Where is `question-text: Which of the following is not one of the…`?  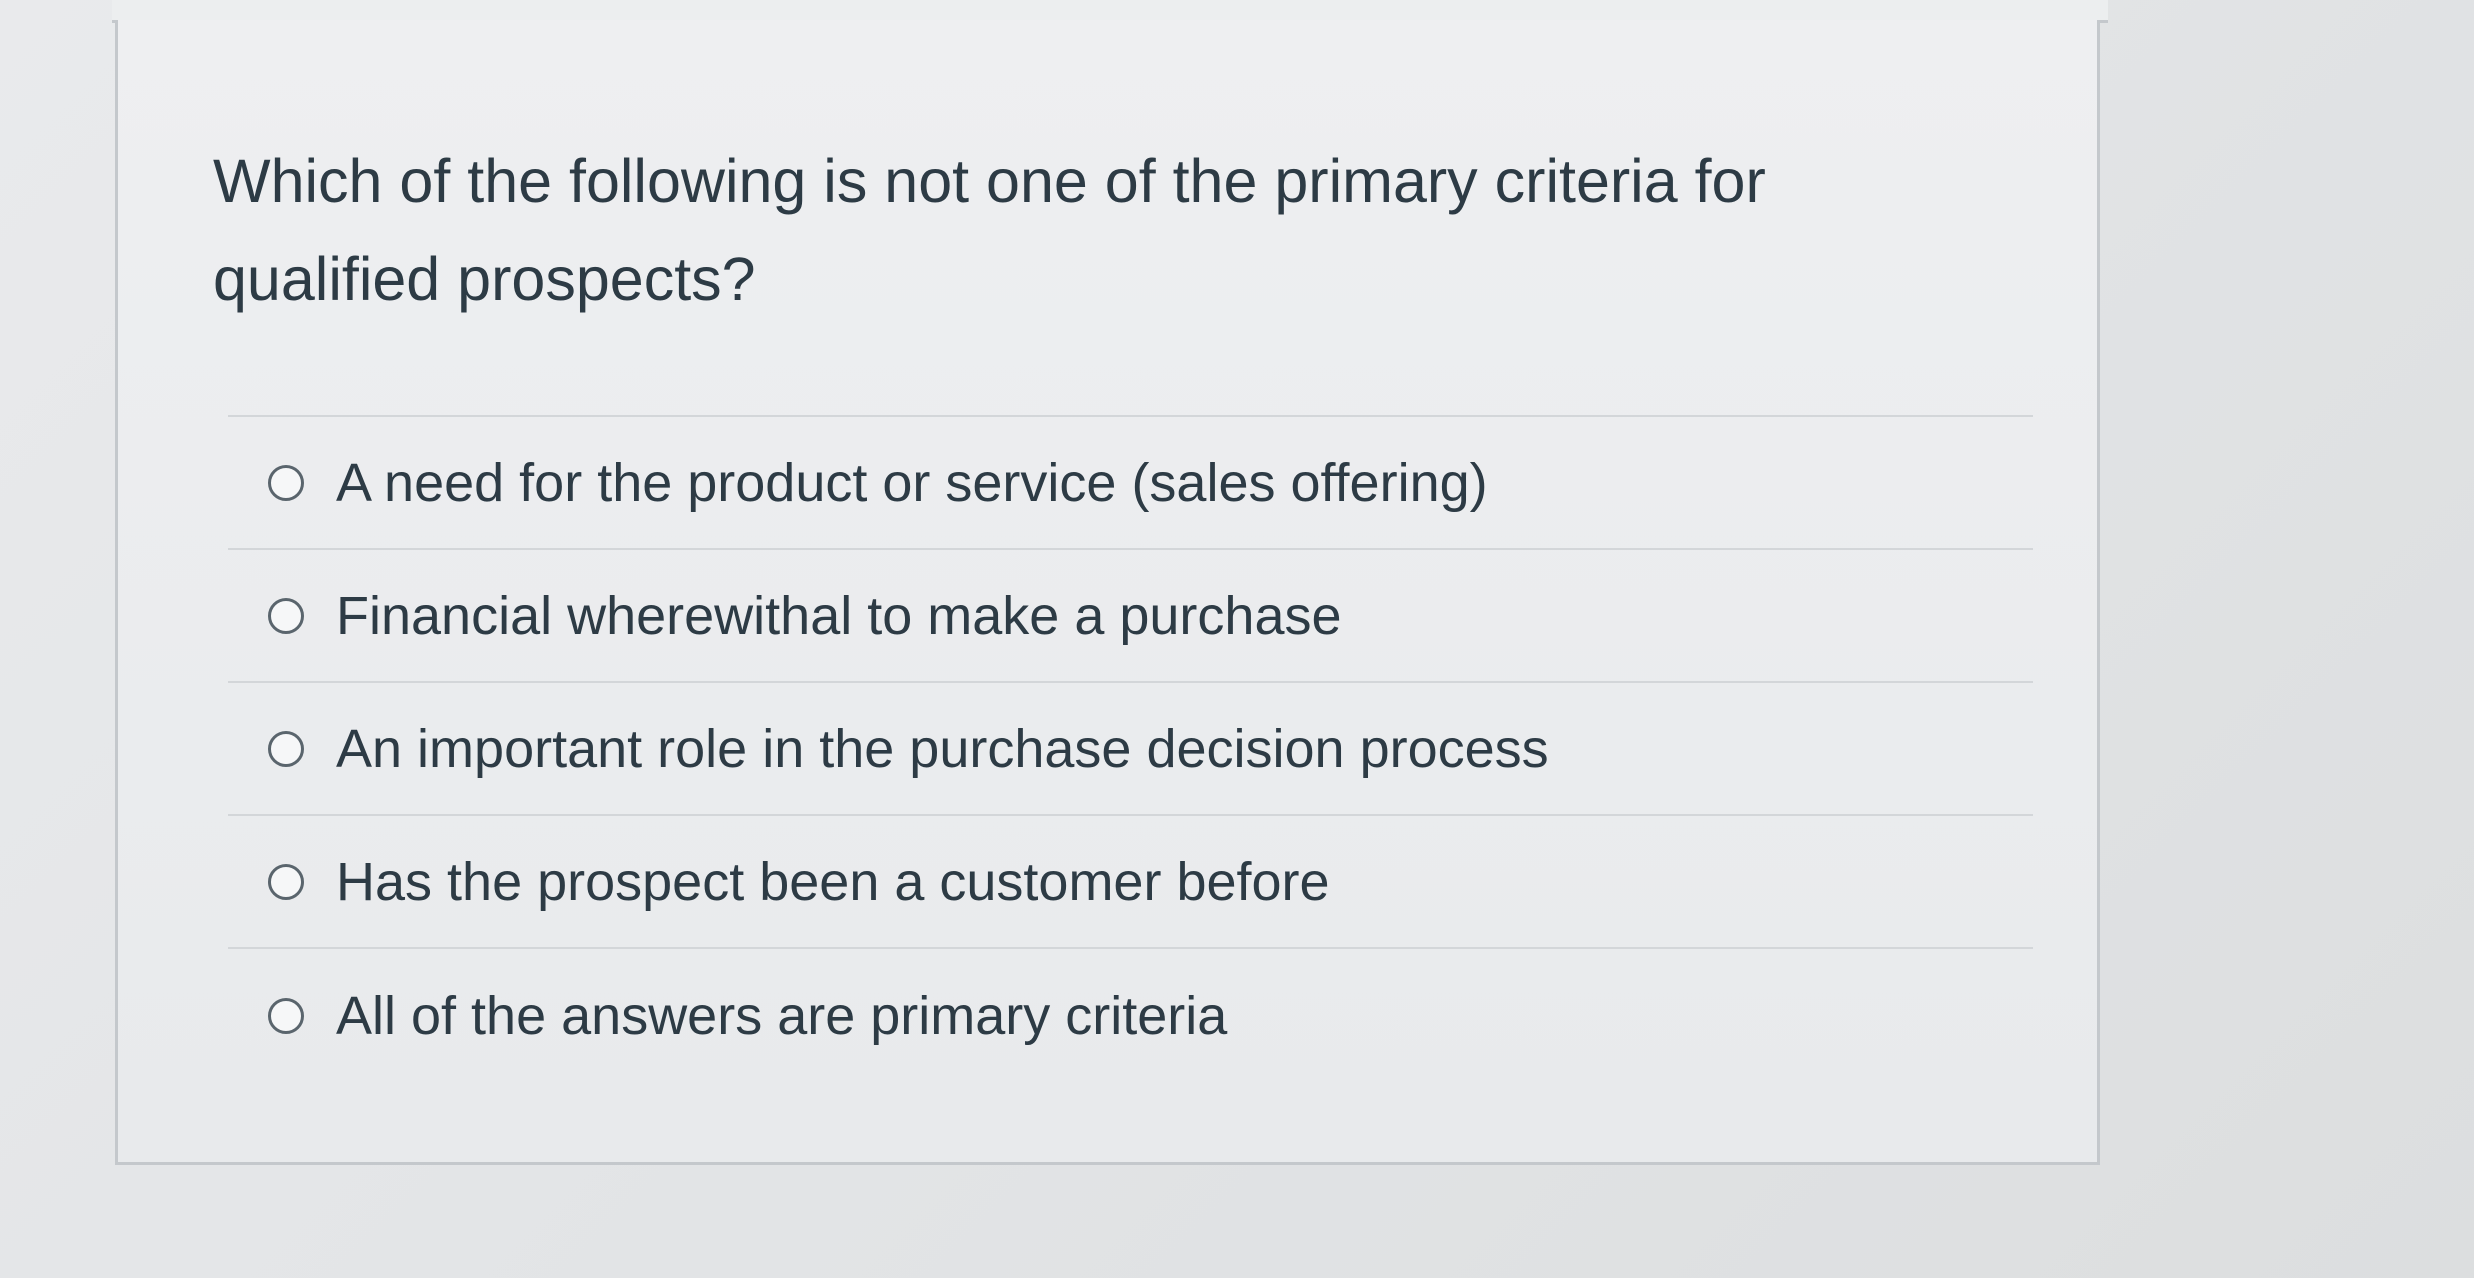 question-text: Which of the following is not one of the… is located at coordinates (989, 230).